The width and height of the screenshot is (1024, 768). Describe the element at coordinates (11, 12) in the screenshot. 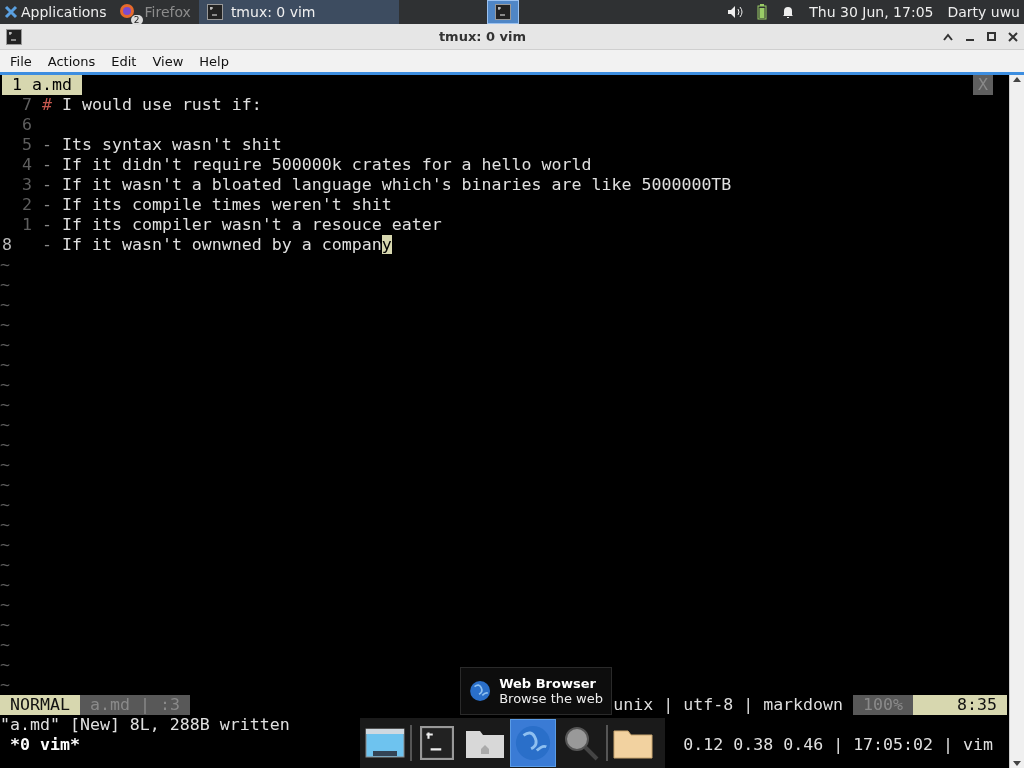

I see `xfce-icon` at that location.